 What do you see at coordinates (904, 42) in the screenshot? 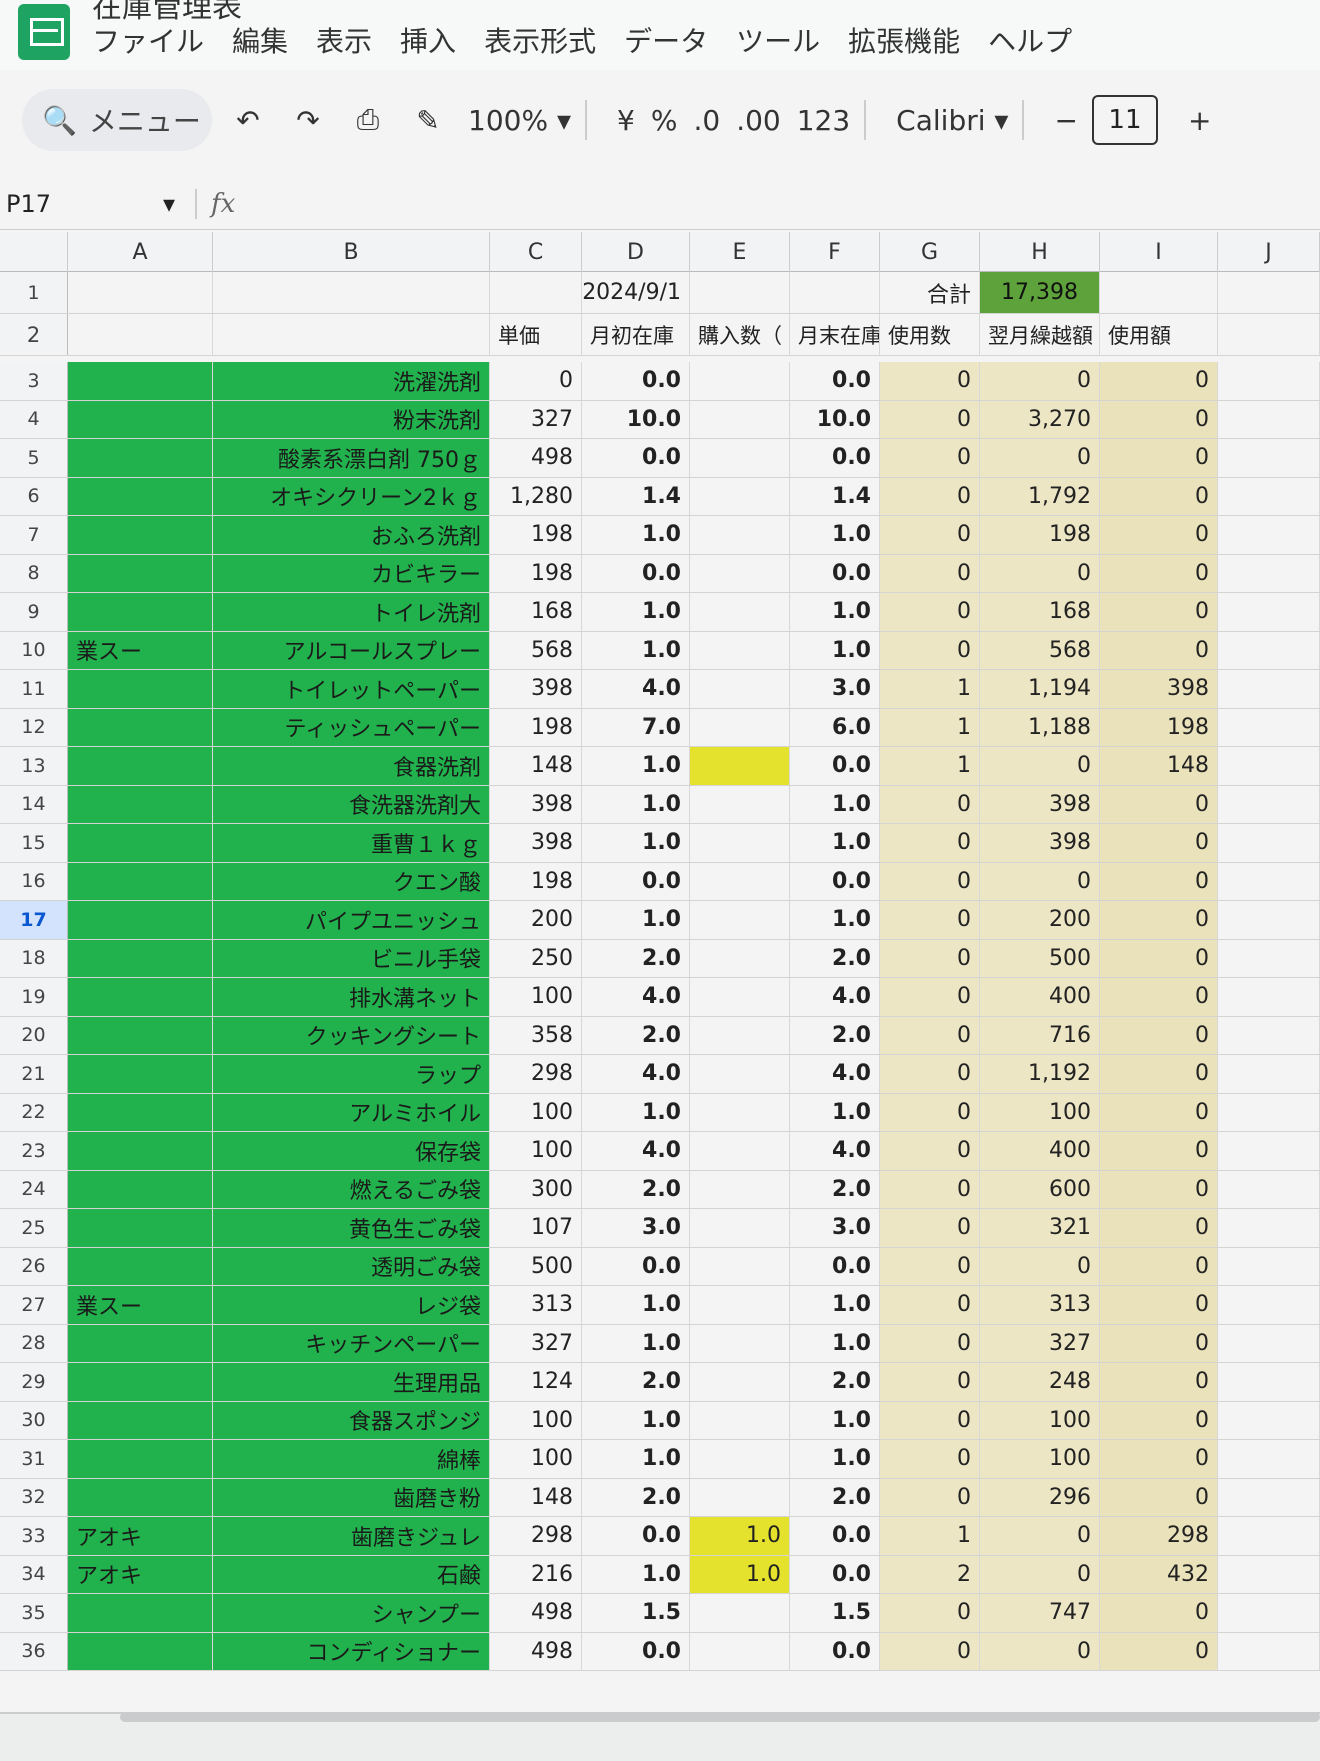
I see `menu-extensions: 拡張機能` at bounding box center [904, 42].